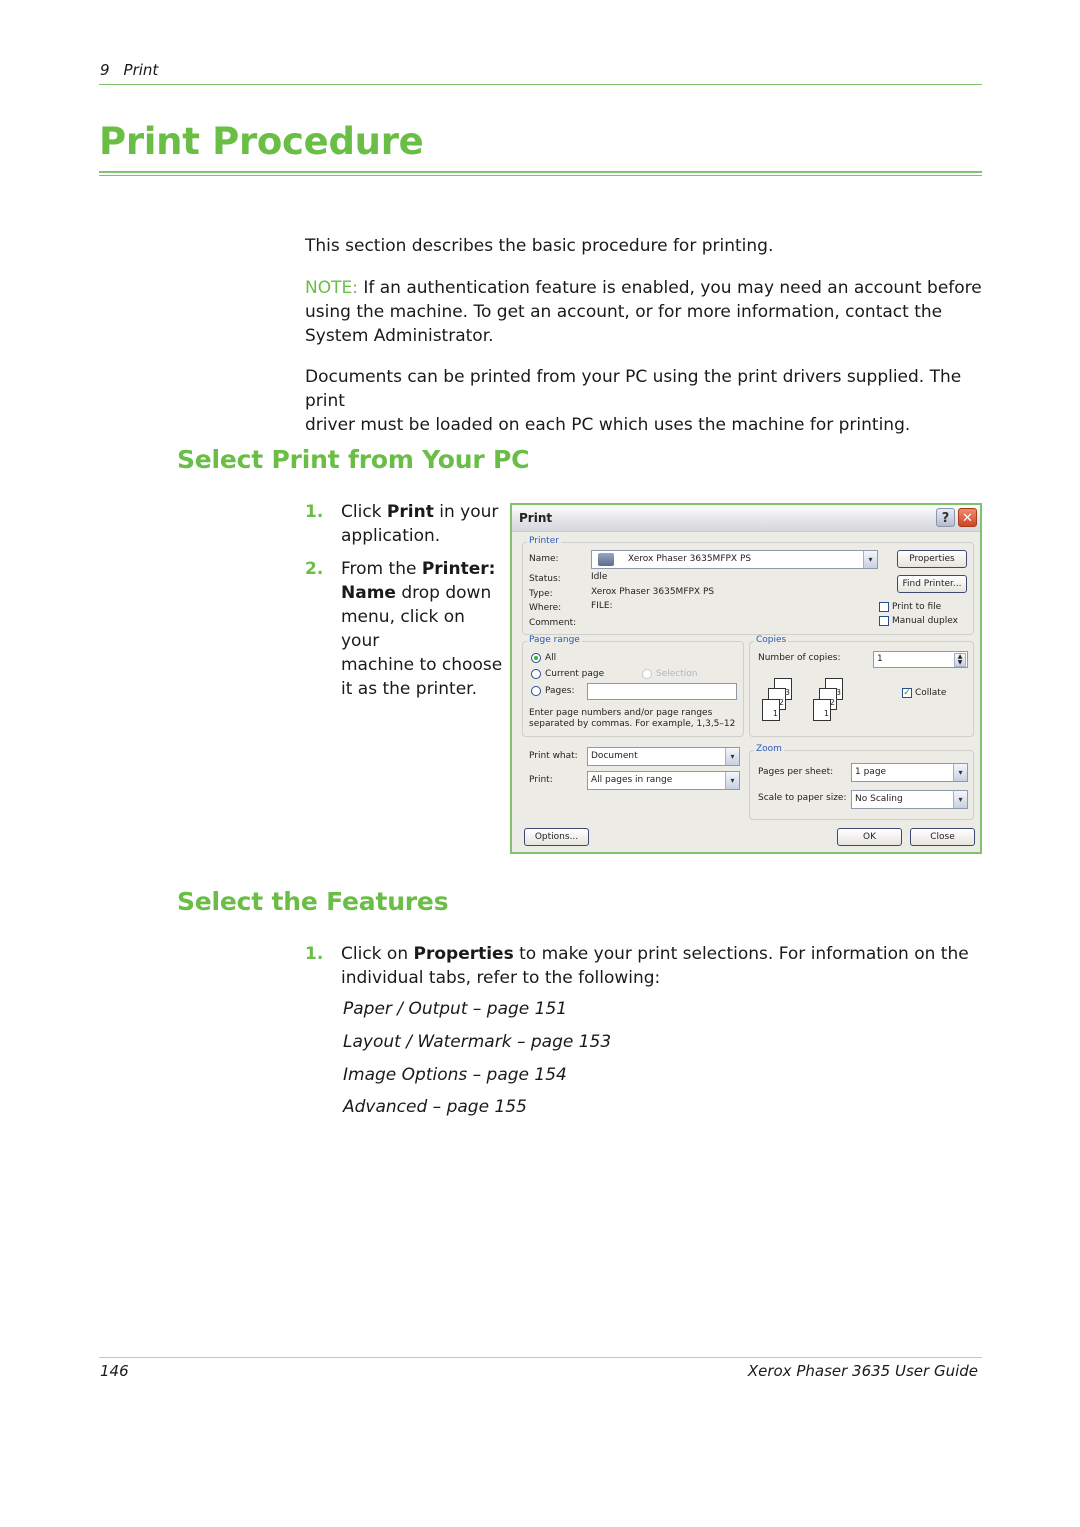 The image size is (1080, 1527). I want to click on print-what-dropdown: Document ▾, so click(663, 756).